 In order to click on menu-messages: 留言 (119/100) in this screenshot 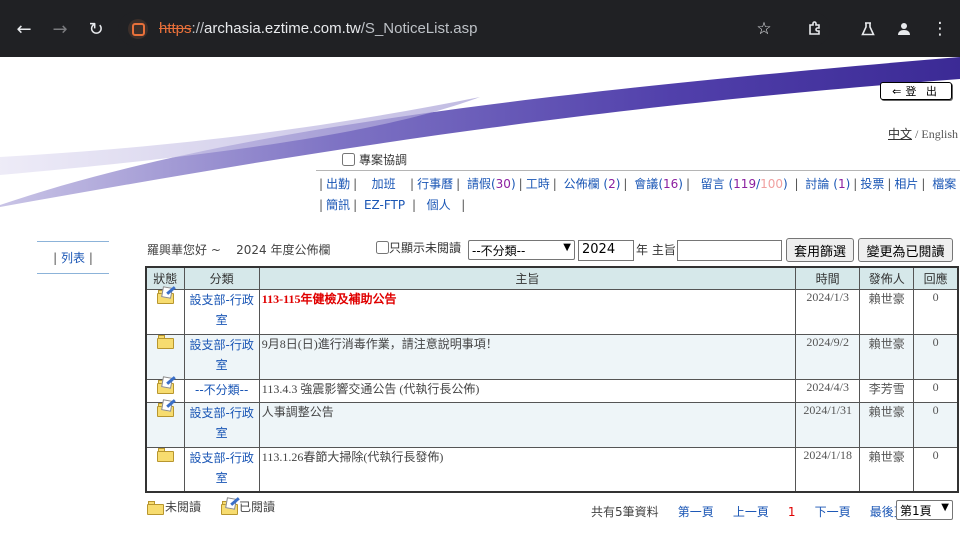, I will do `click(744, 184)`.